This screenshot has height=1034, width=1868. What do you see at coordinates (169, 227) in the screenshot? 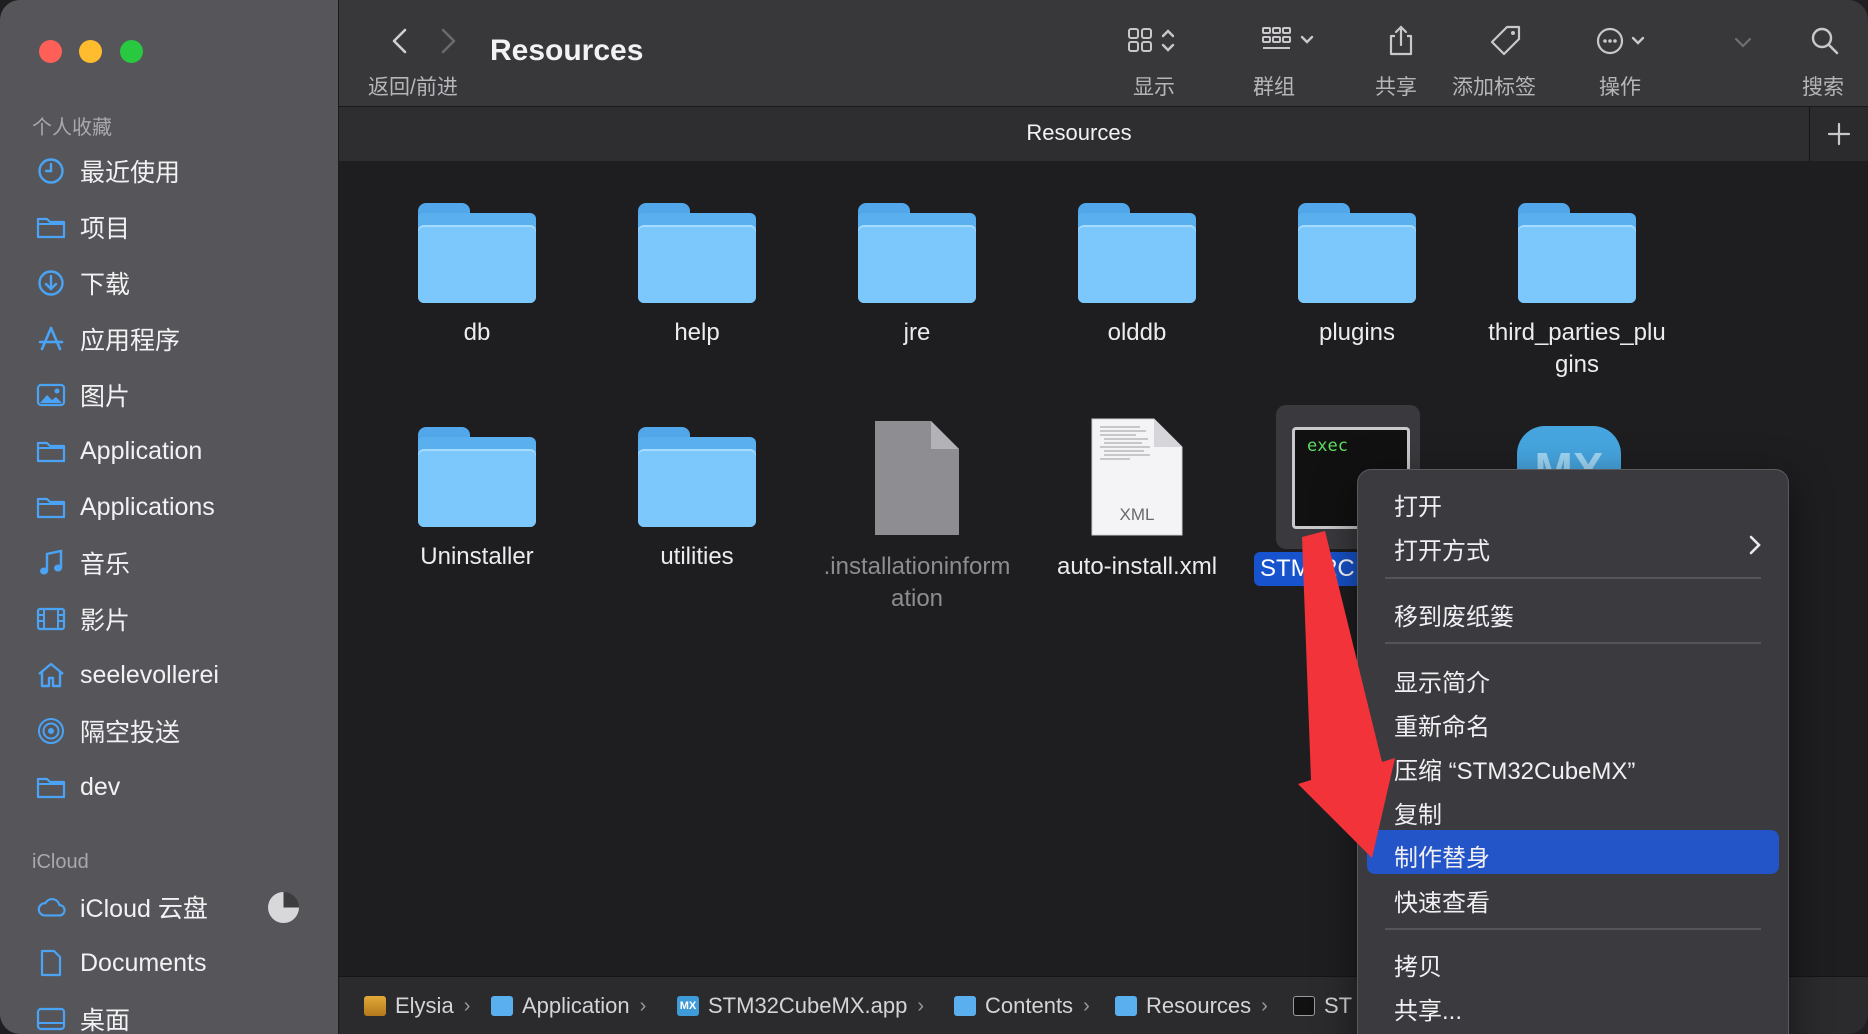
I see `sidebar-item-projects: 项目` at bounding box center [169, 227].